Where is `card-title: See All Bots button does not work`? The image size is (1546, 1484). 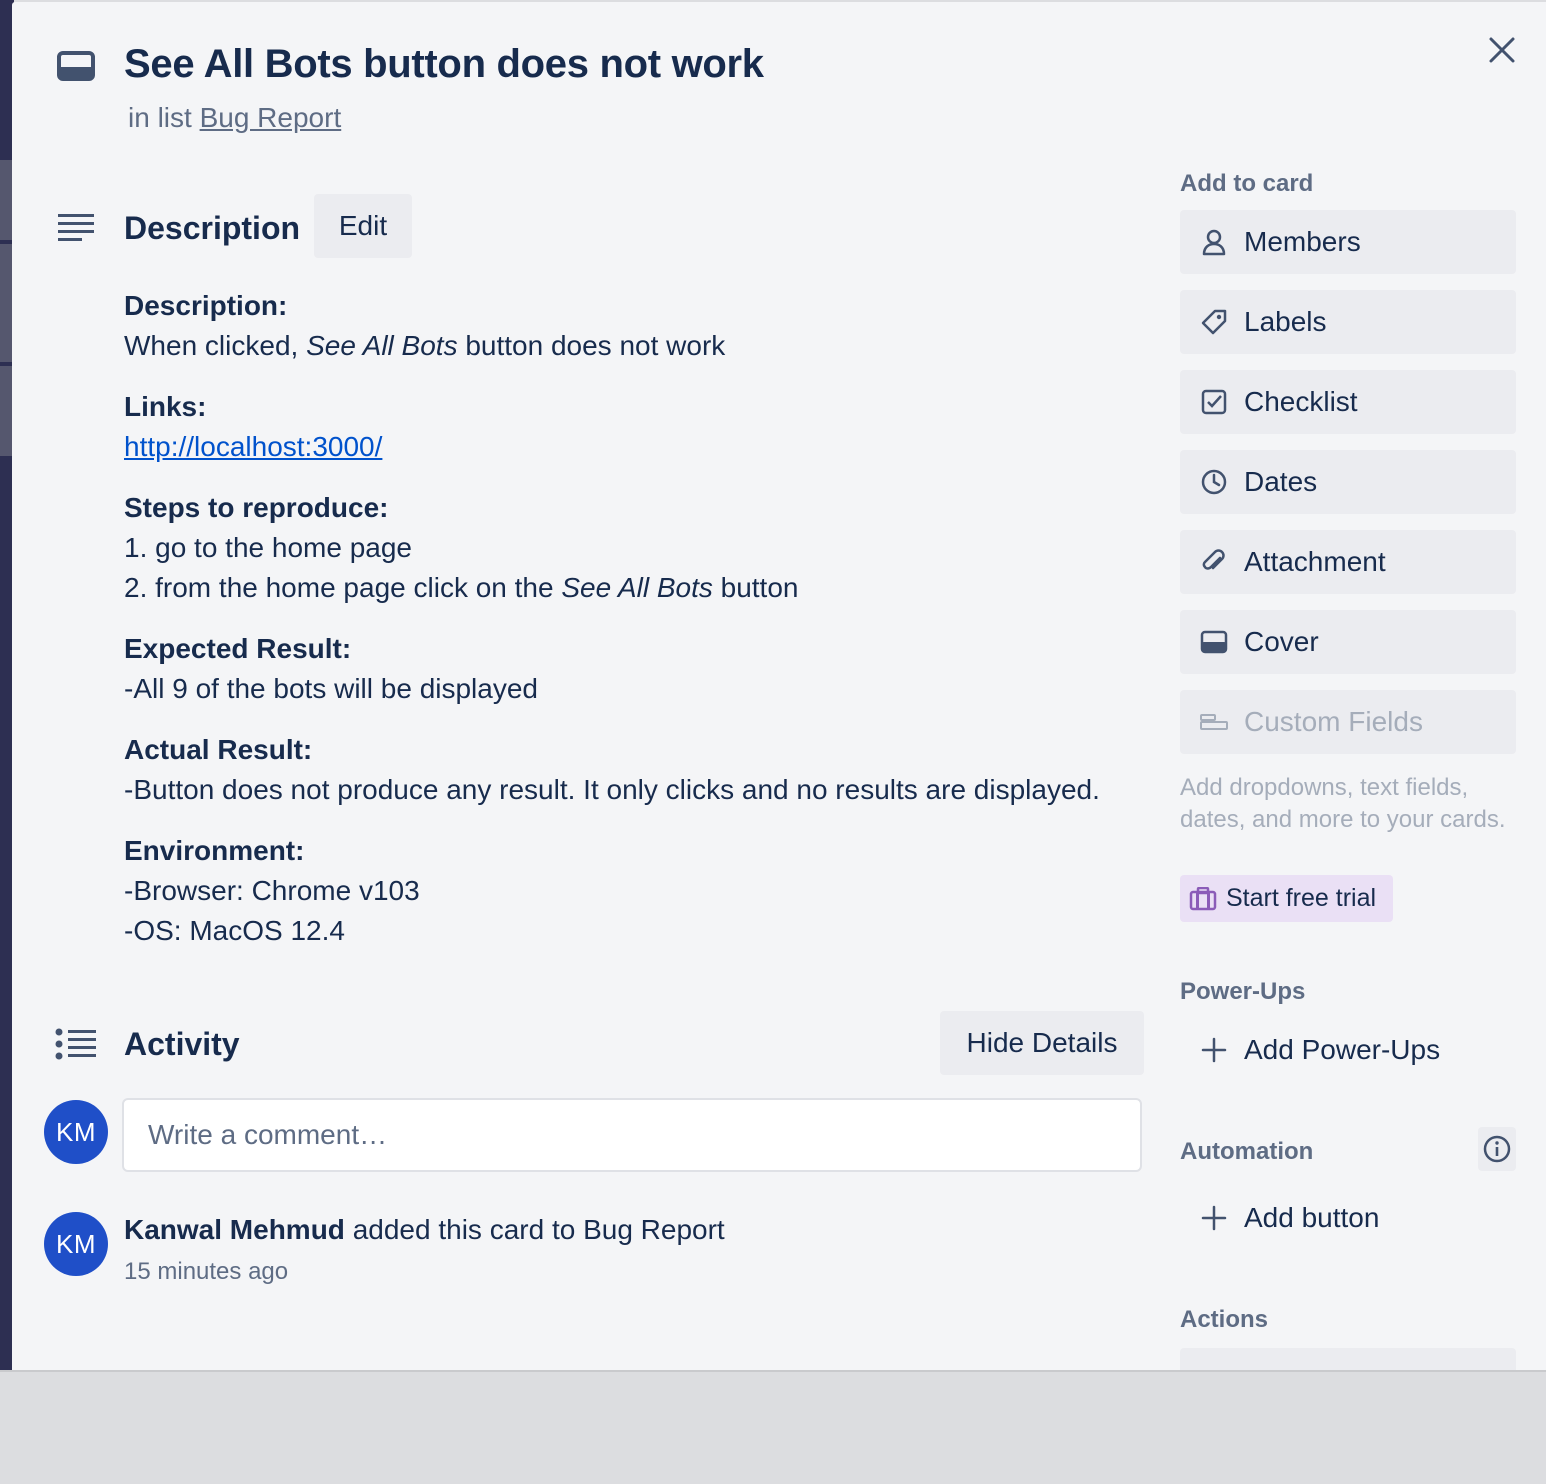 card-title: See All Bots button does not work is located at coordinates (444, 64).